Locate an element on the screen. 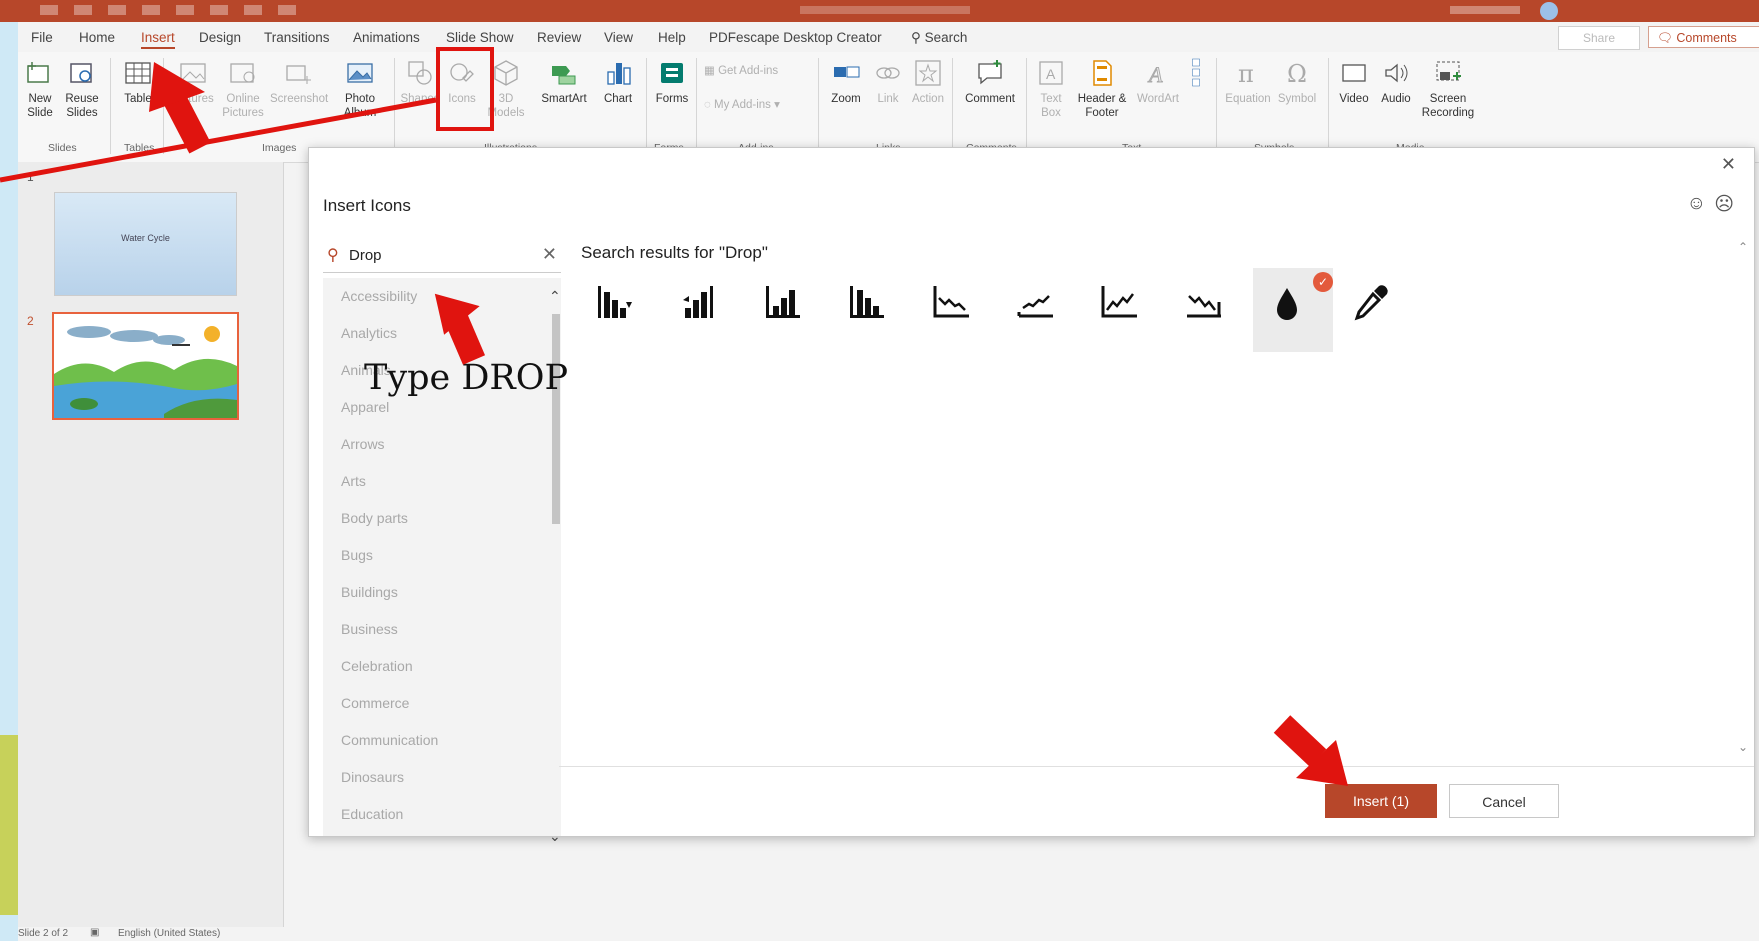 This screenshot has height=941, width=1759. bar-chart-down-icon is located at coordinates (623, 310).